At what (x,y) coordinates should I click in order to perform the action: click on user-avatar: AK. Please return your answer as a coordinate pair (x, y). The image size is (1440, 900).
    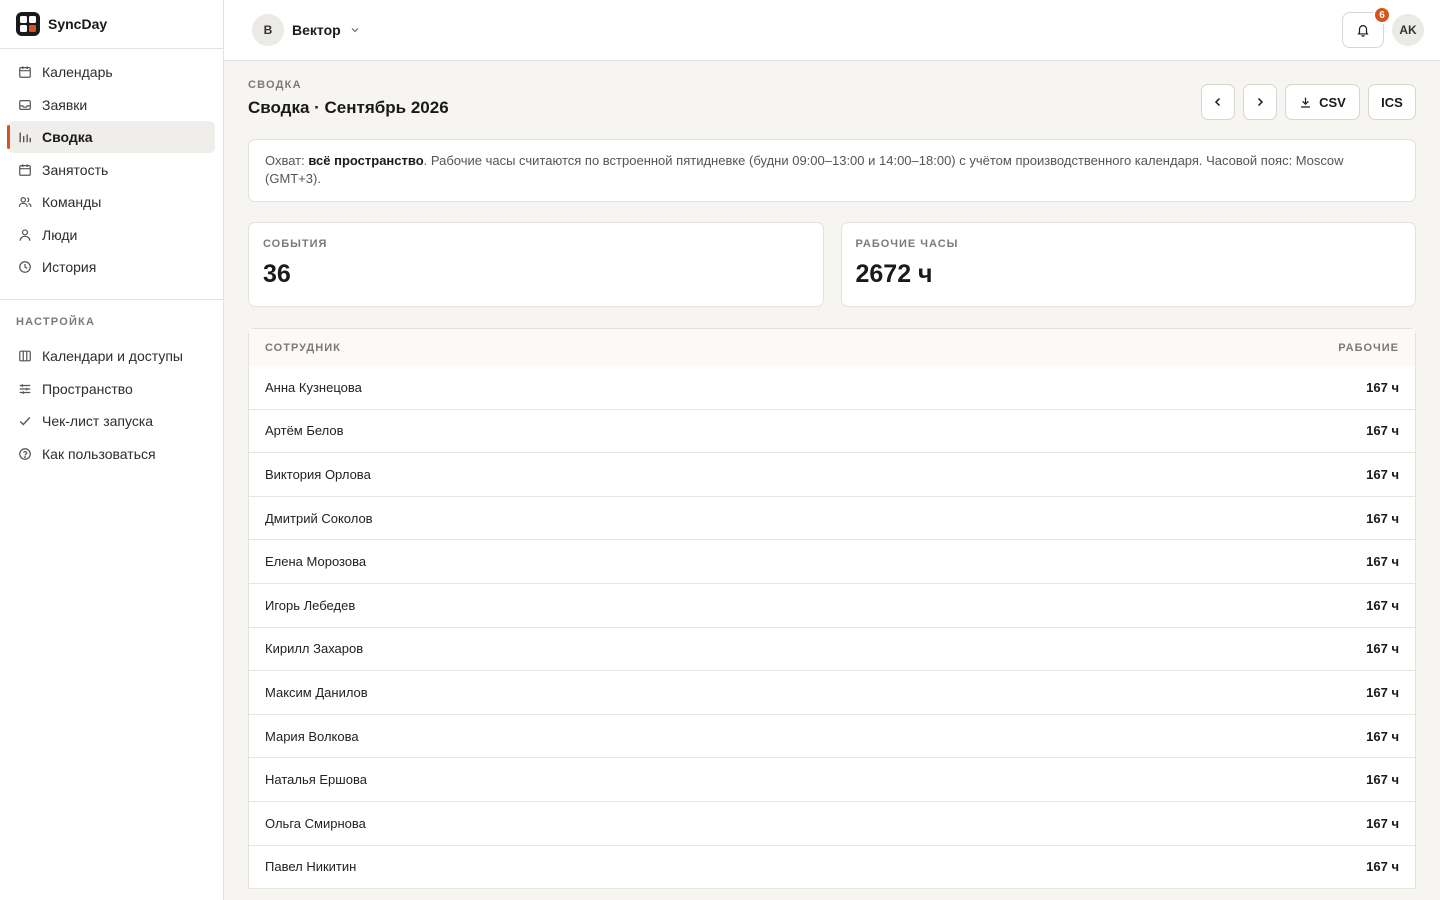
    Looking at the image, I should click on (1408, 30).